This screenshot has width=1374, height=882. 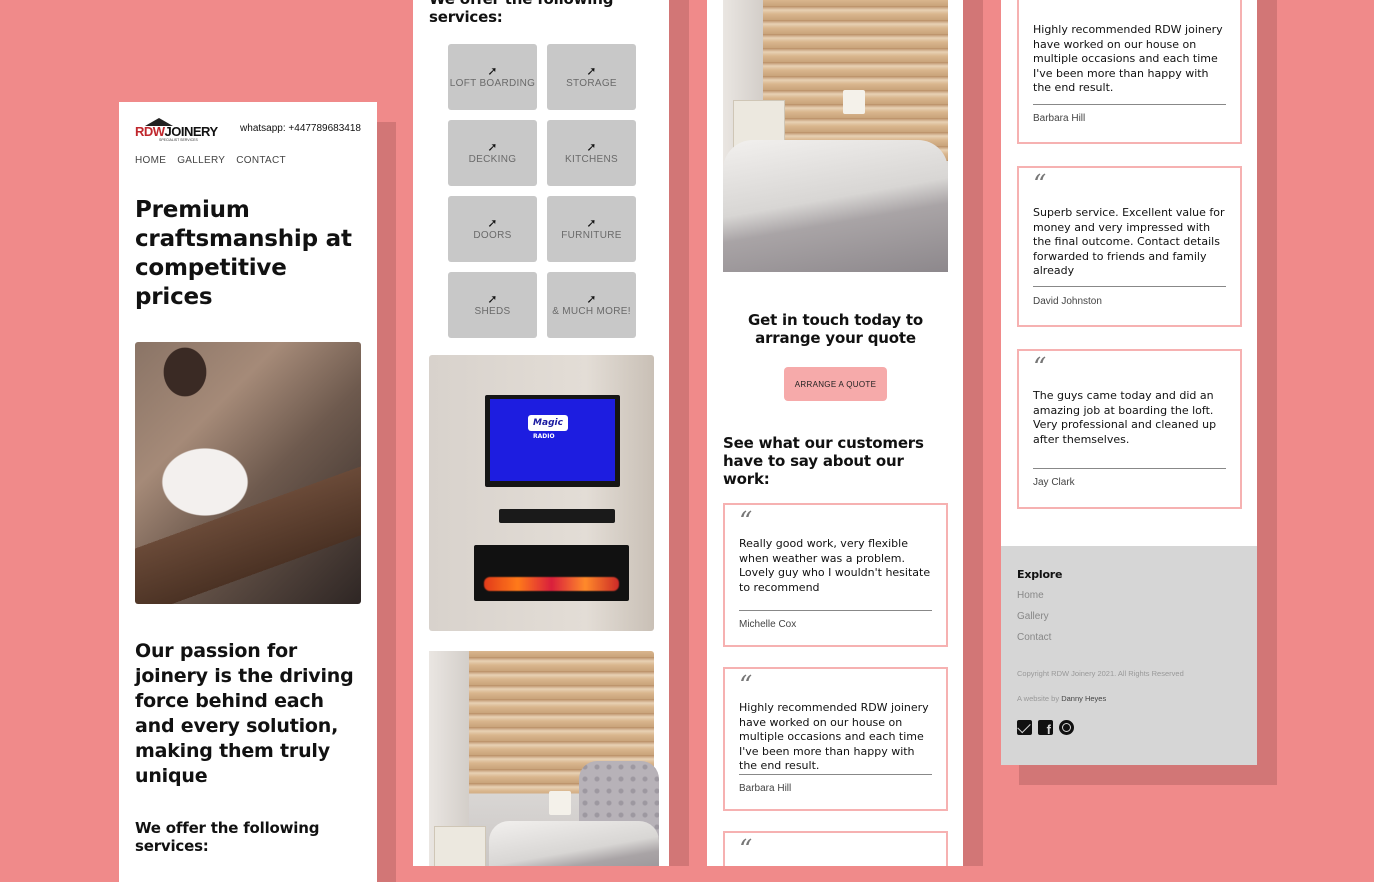 I want to click on arrange-quote-button: ARRANGE A QUOTE, so click(x=835, y=384).